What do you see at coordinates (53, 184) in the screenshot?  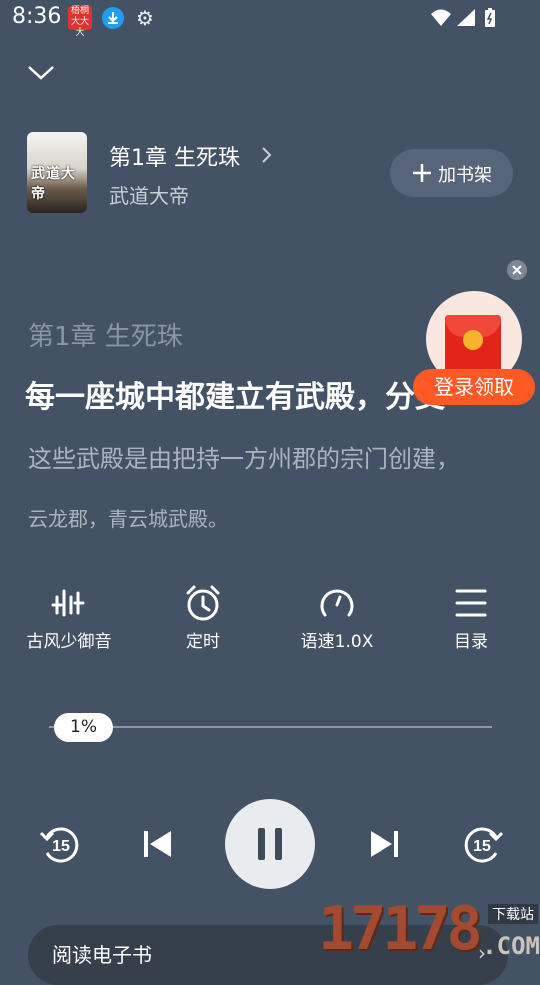 I see `book-cover-title: 武道大帝` at bounding box center [53, 184].